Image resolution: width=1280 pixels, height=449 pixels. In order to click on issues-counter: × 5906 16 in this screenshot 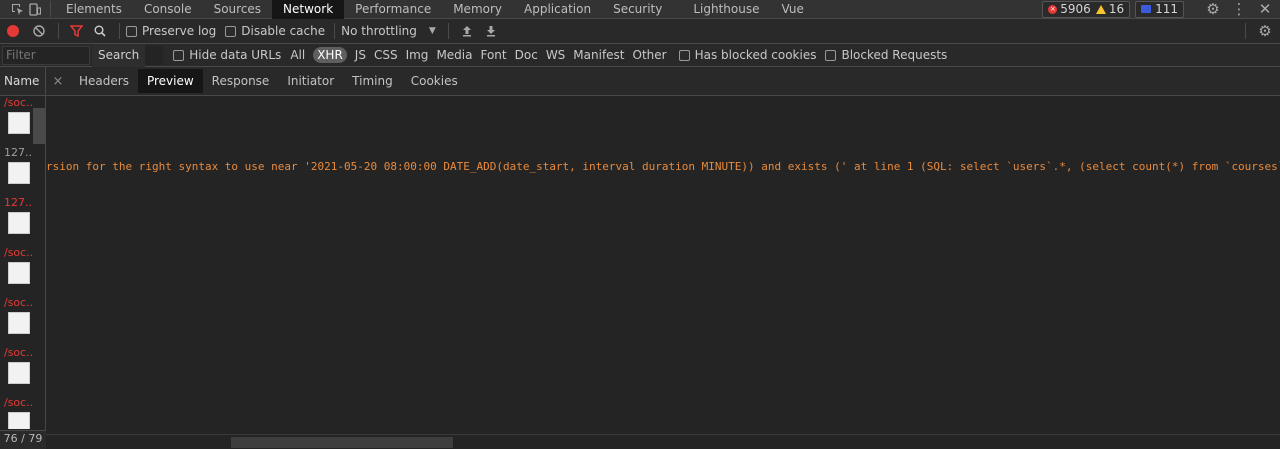, I will do `click(1086, 9)`.